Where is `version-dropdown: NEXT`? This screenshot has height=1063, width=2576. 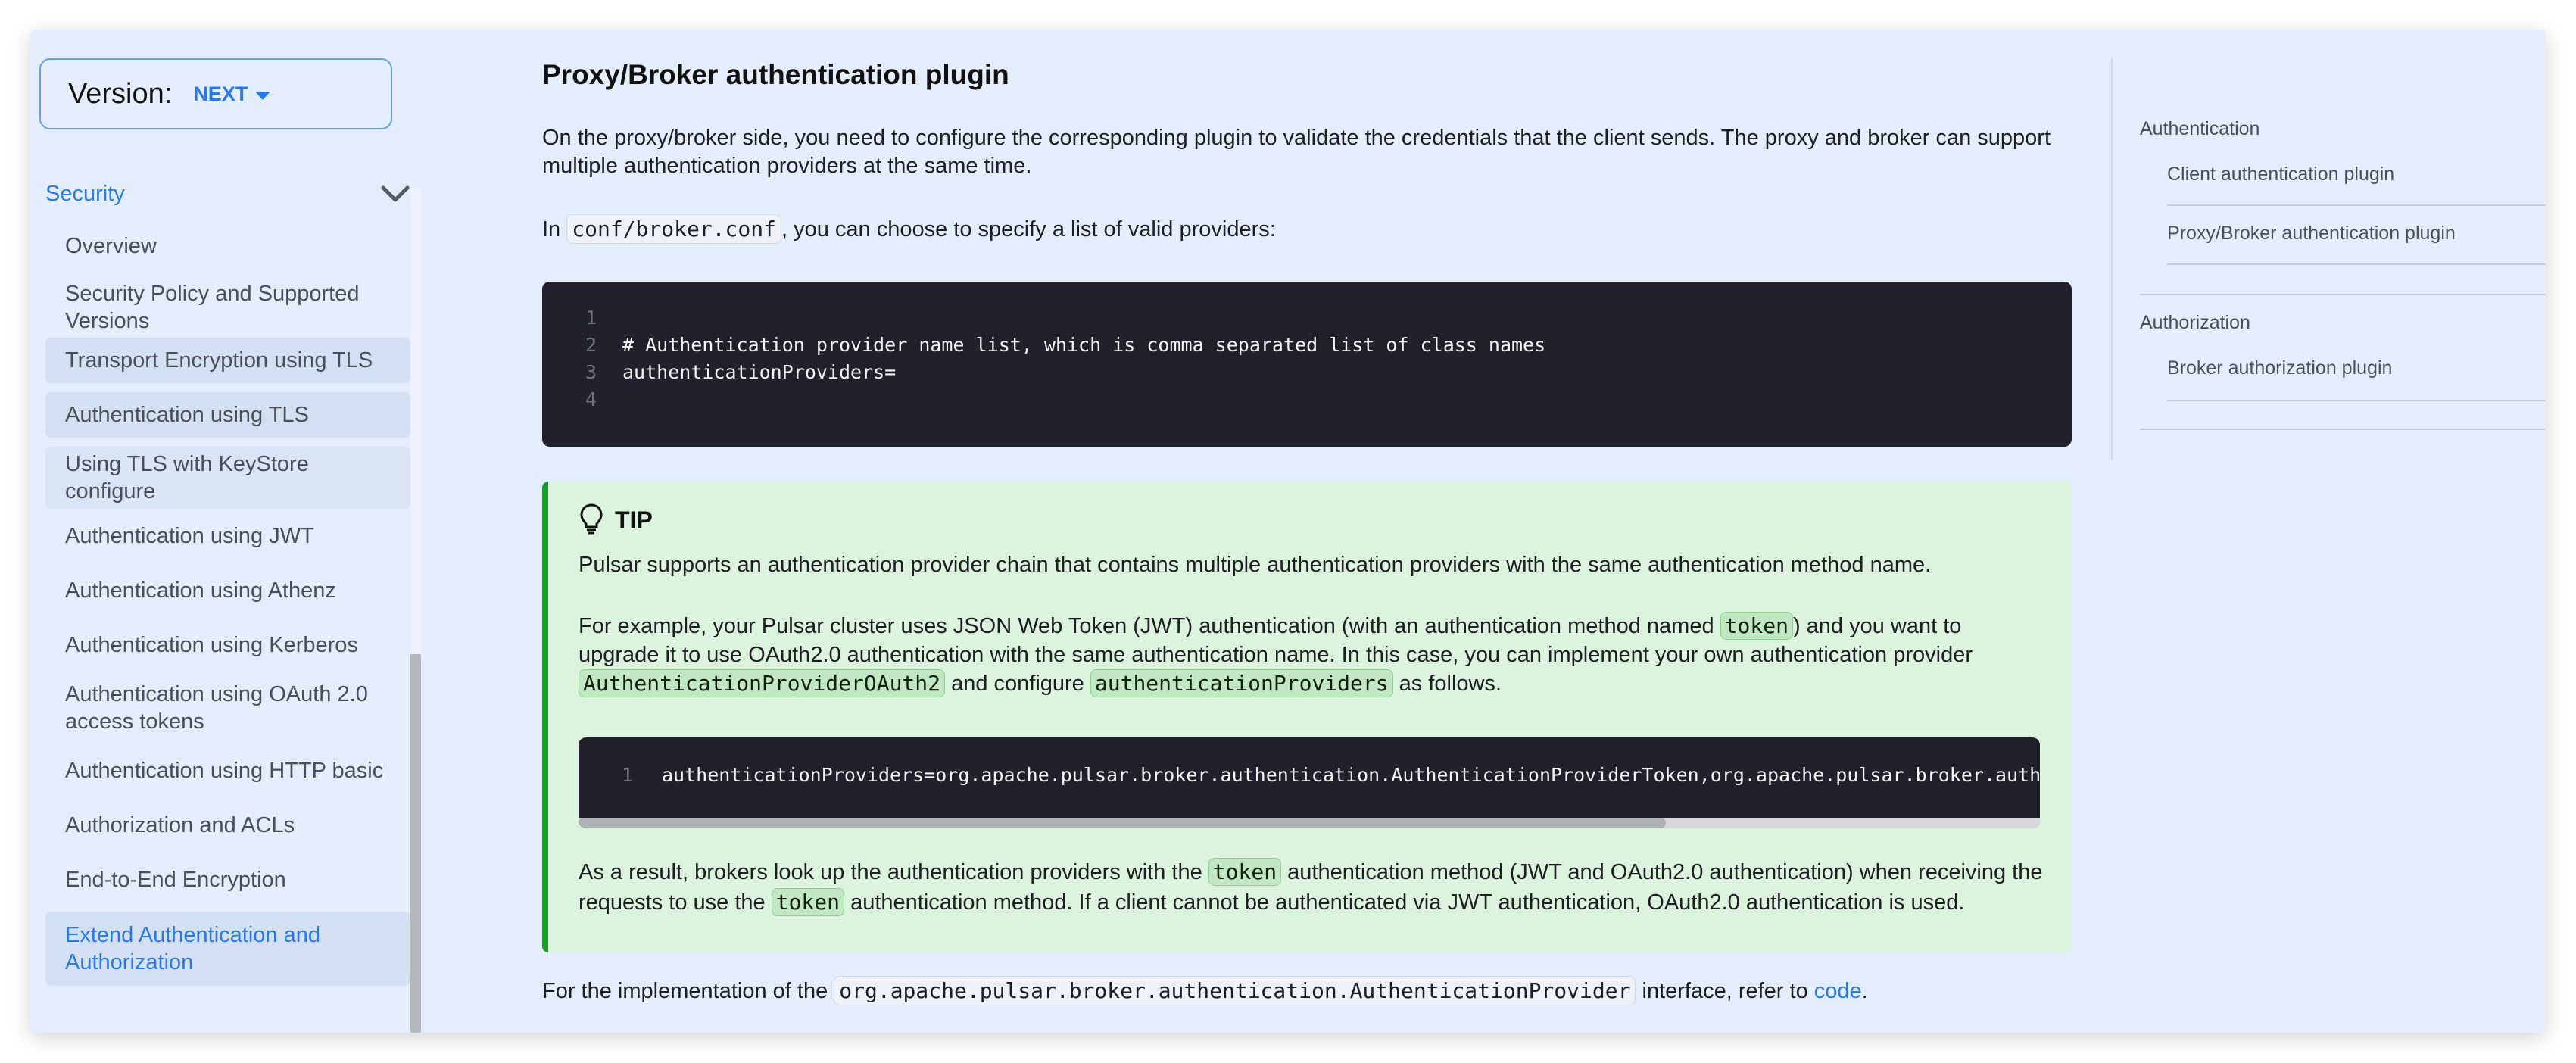
version-dropdown: NEXT is located at coordinates (232, 94).